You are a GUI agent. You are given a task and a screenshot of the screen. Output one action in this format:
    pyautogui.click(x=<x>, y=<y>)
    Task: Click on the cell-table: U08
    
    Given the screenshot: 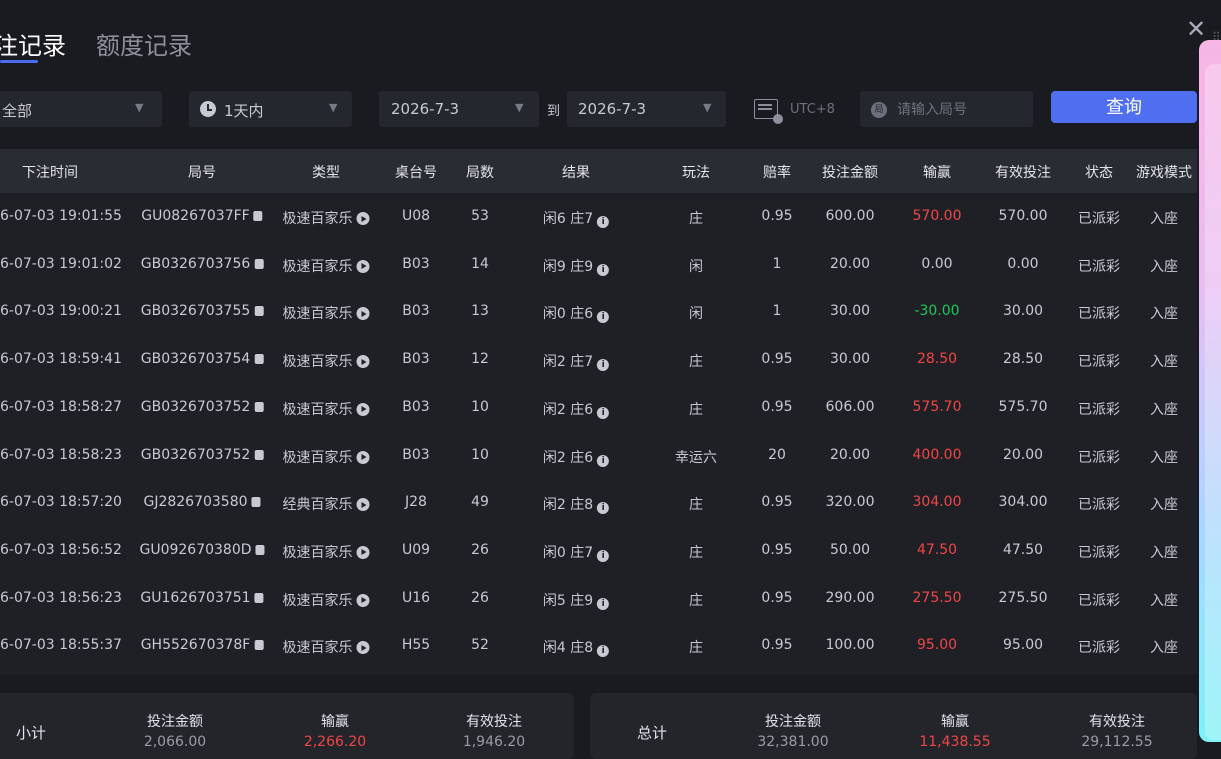 What is the action you would take?
    pyautogui.click(x=416, y=216)
    